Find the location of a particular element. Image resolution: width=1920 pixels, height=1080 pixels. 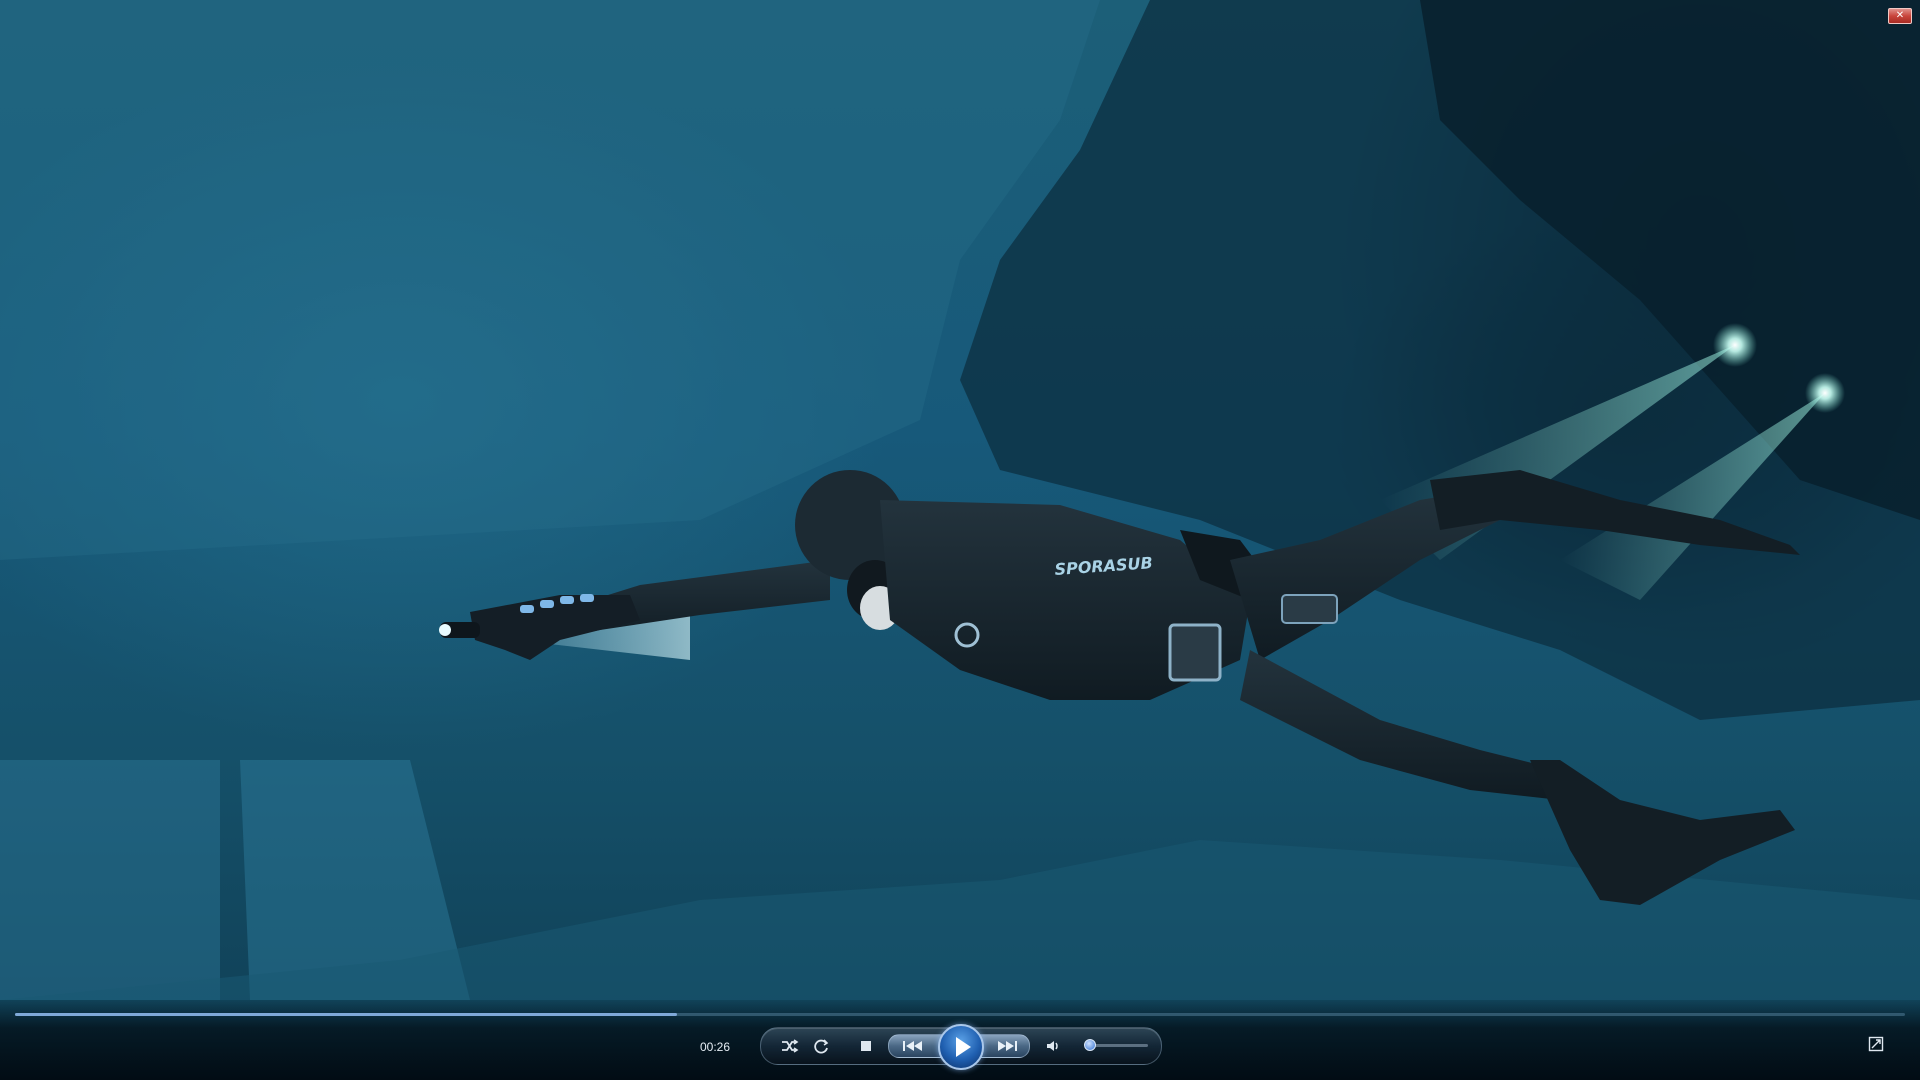

shuffle-button is located at coordinates (789, 1046).